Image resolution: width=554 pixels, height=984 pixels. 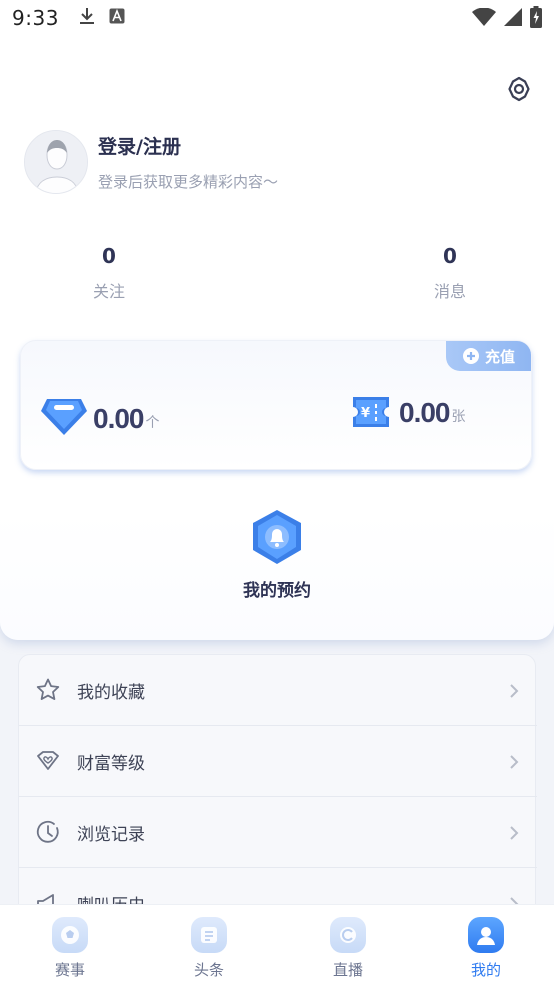 I want to click on stat-follow-label: 关注, so click(x=108, y=291).